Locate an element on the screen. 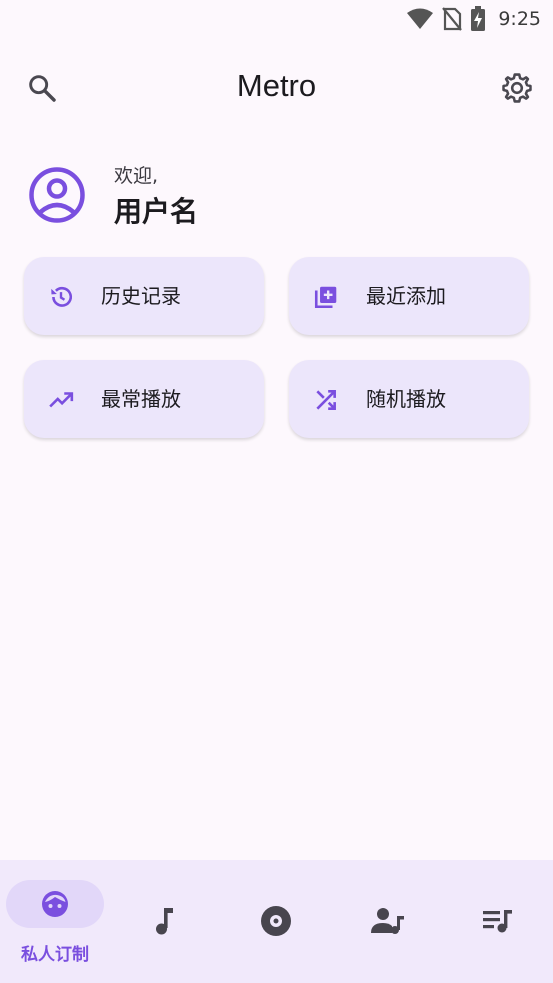 The image size is (553, 983). face-icon is located at coordinates (55, 904).